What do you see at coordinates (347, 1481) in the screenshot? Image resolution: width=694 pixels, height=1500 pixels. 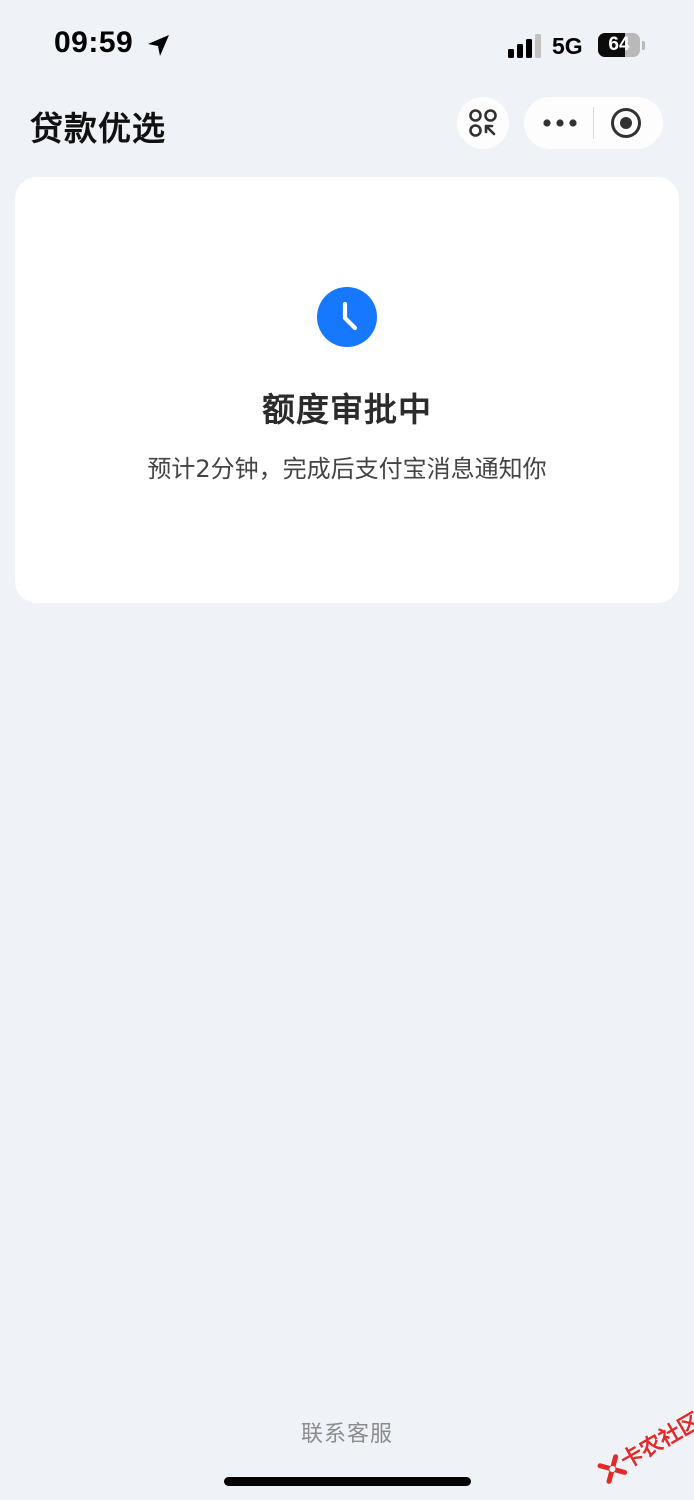 I see `home-indicator` at bounding box center [347, 1481].